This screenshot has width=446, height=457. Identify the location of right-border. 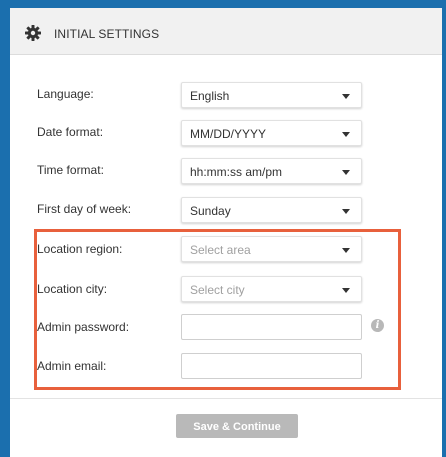
(444, 228).